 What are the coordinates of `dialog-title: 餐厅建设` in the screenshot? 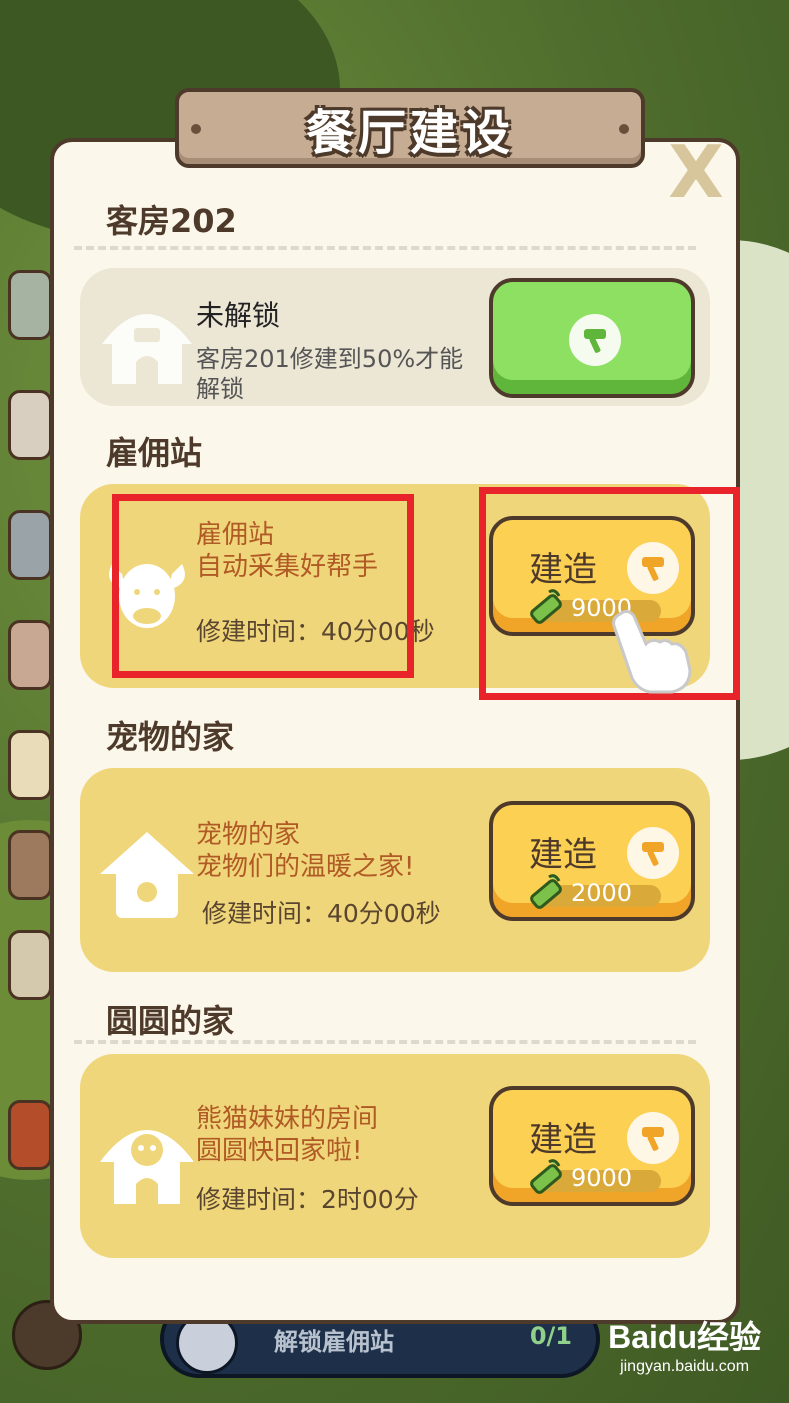 It's located at (409, 133).